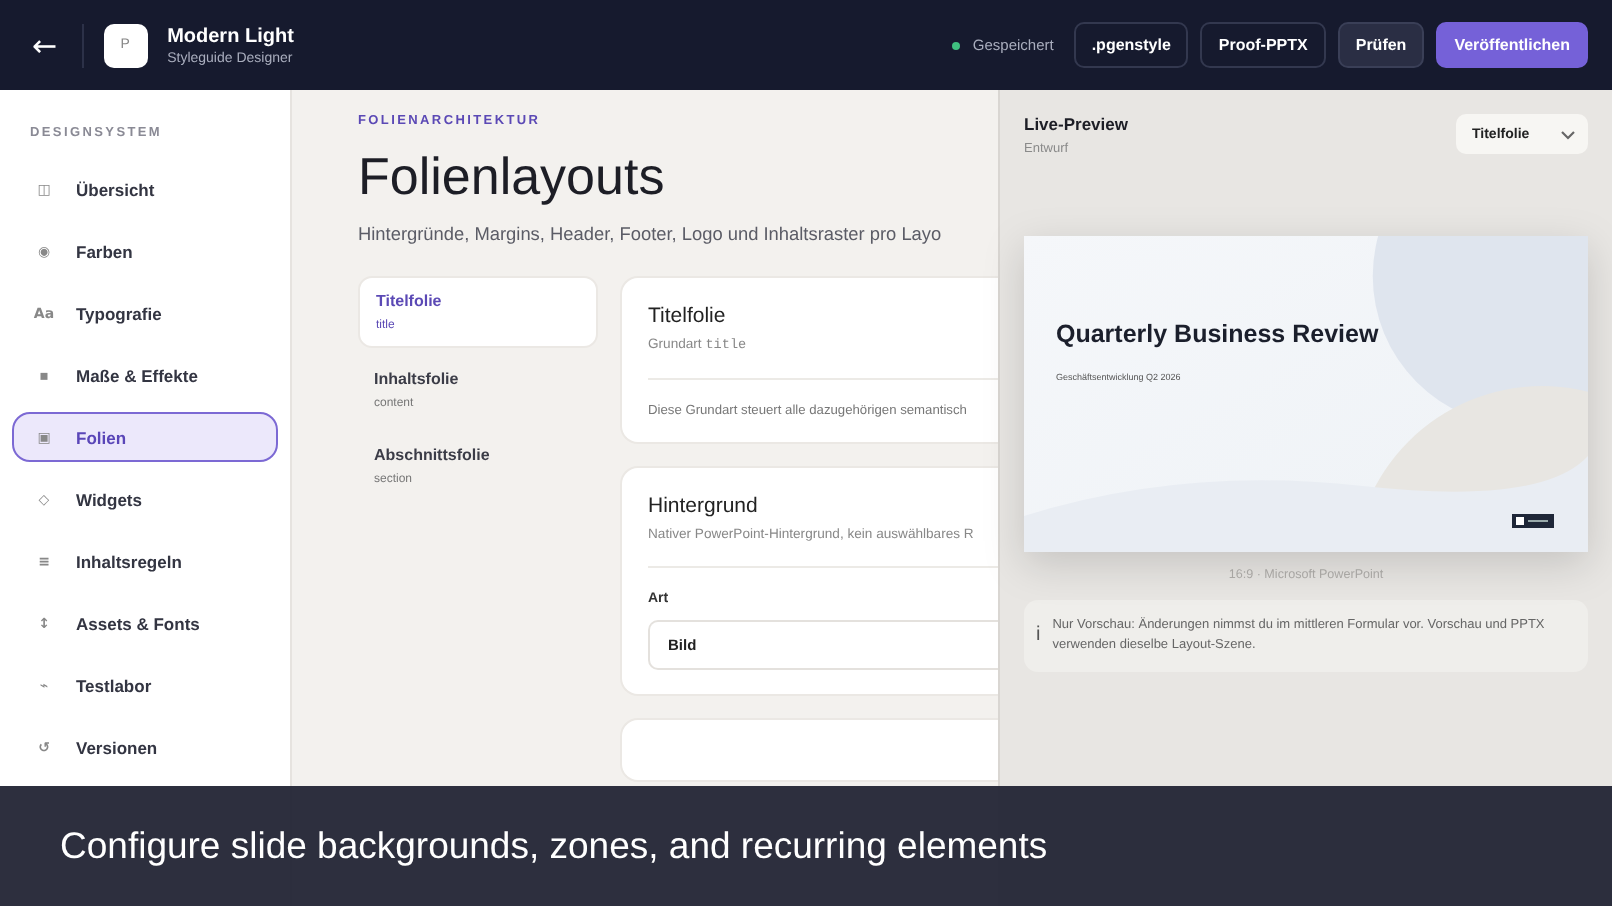 Image resolution: width=1612 pixels, height=906 pixels. Describe the element at coordinates (1512, 45) in the screenshot. I see `toolbar-button: Veröffentlichen` at that location.